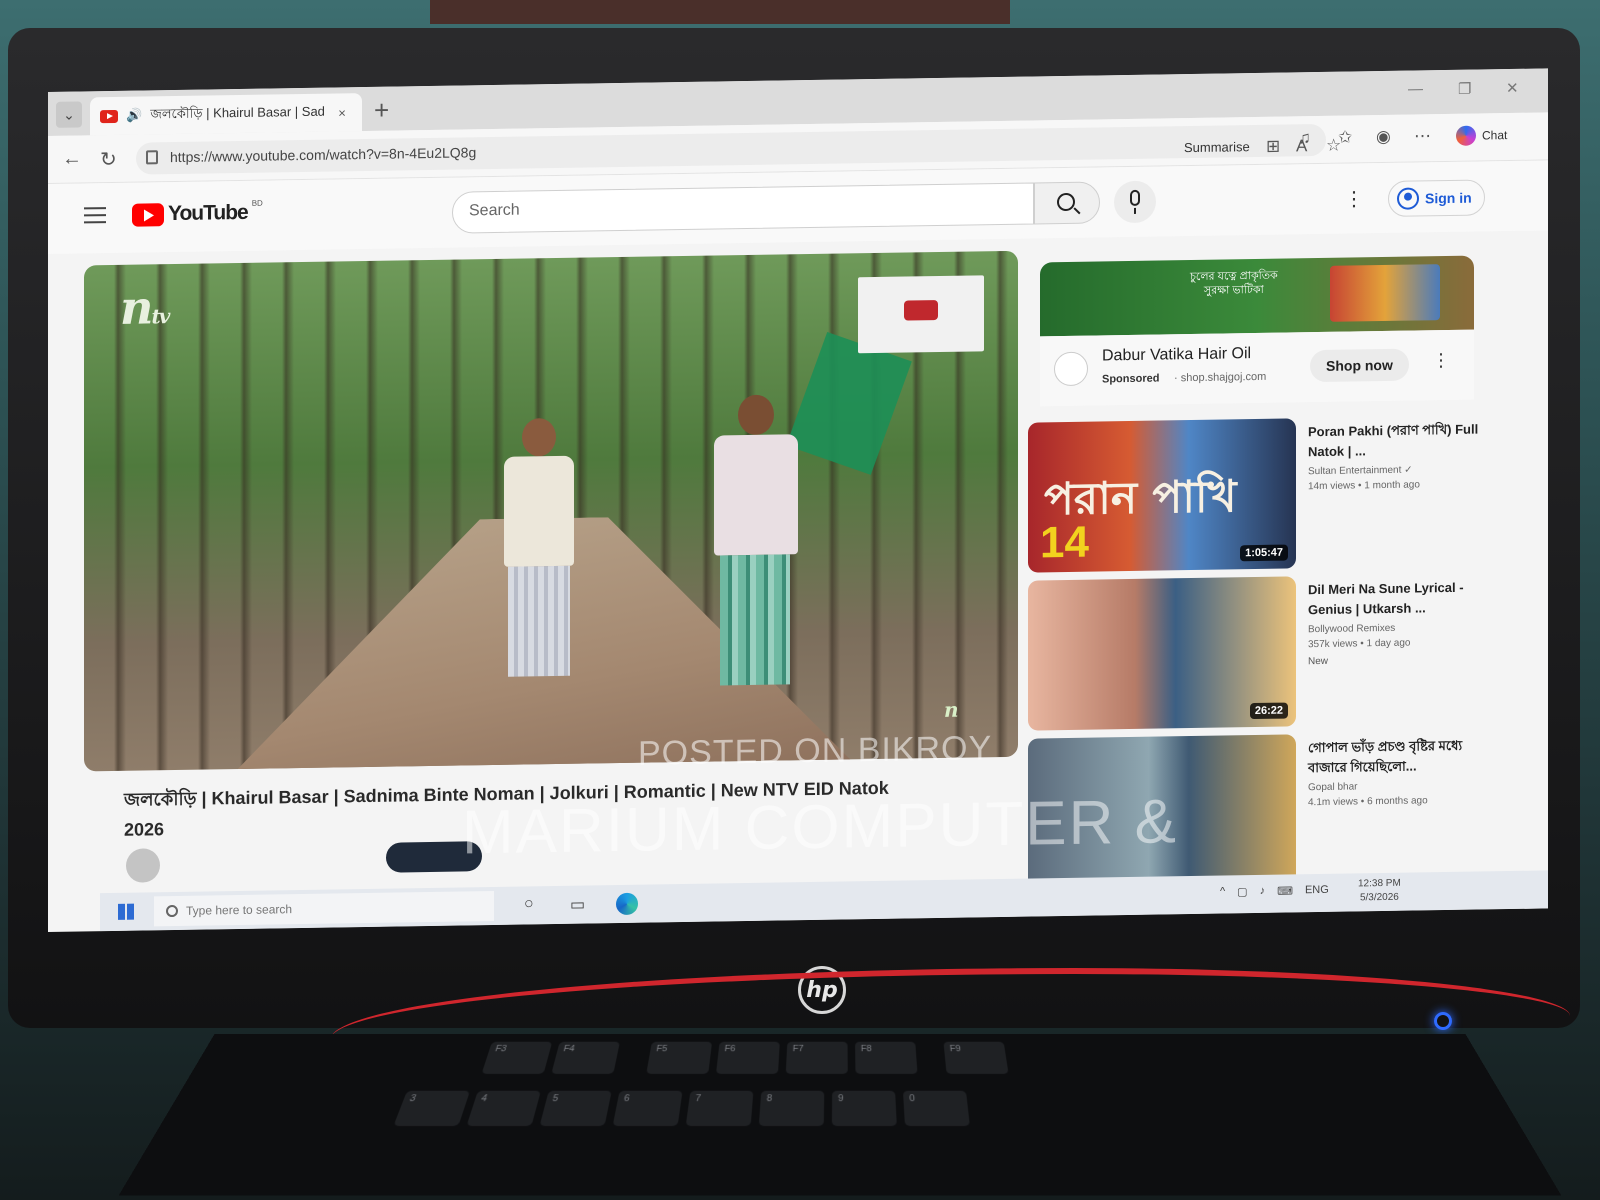 The height and width of the screenshot is (1200, 1600). I want to click on key: F9, so click(975, 1058).